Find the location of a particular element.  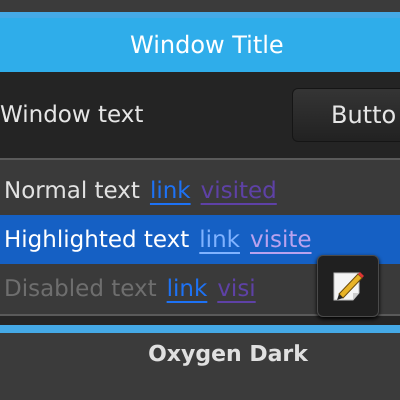

visited-link: visi is located at coordinates (236, 289).